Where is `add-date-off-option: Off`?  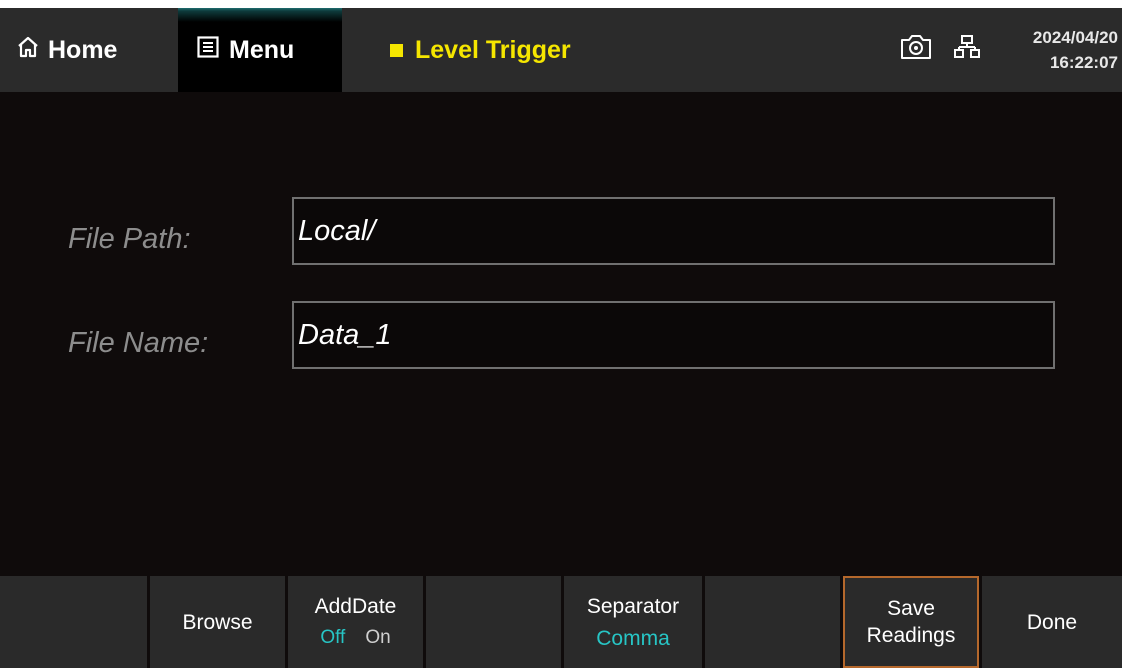
add-date-off-option: Off is located at coordinates (333, 637).